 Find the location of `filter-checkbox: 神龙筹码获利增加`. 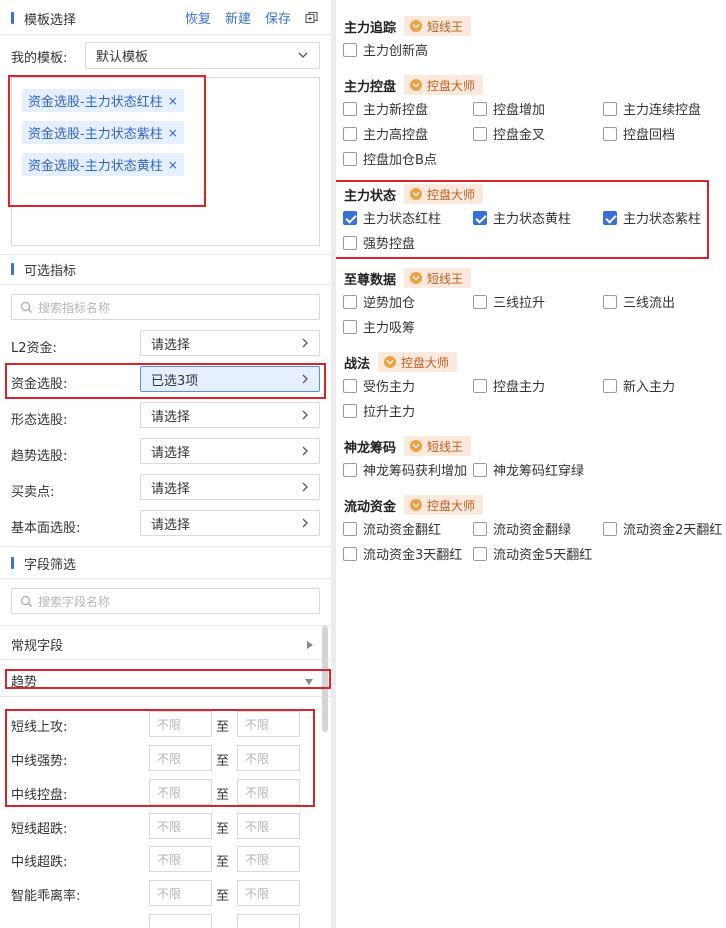

filter-checkbox: 神龙筹码获利增加 is located at coordinates (405, 469).